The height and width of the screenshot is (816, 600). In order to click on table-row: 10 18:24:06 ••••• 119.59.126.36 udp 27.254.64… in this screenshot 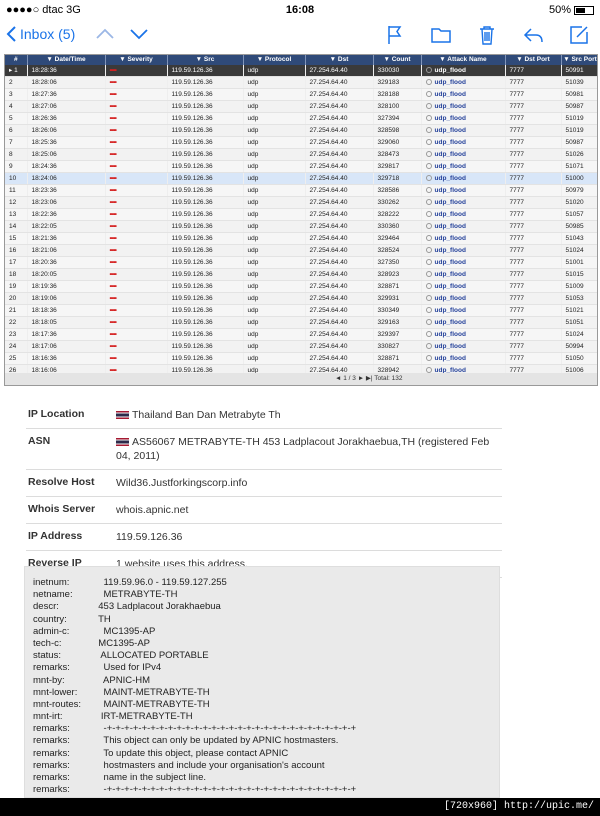, I will do `click(301, 179)`.